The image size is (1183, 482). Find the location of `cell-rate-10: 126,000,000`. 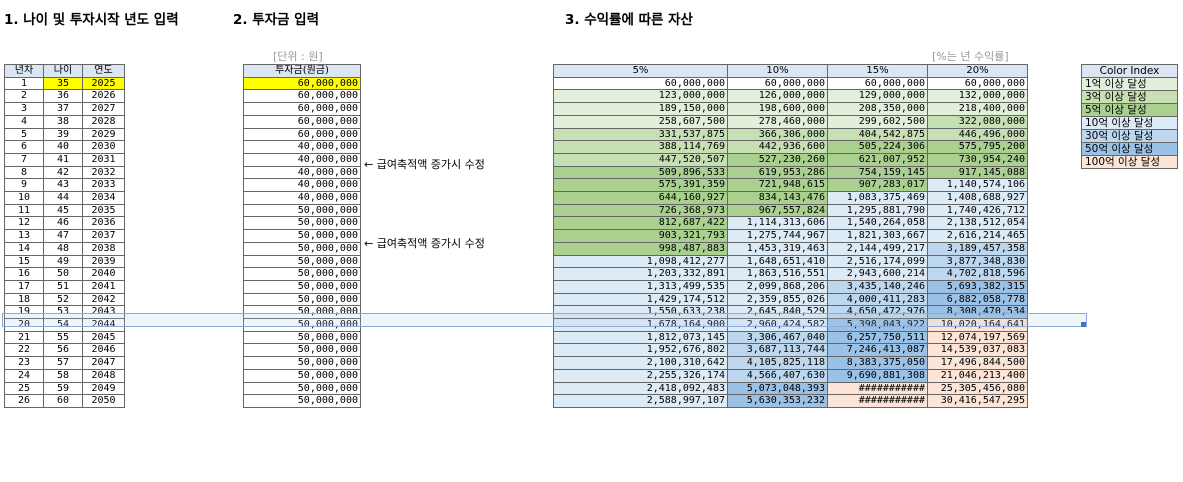

cell-rate-10: 126,000,000 is located at coordinates (777, 96).